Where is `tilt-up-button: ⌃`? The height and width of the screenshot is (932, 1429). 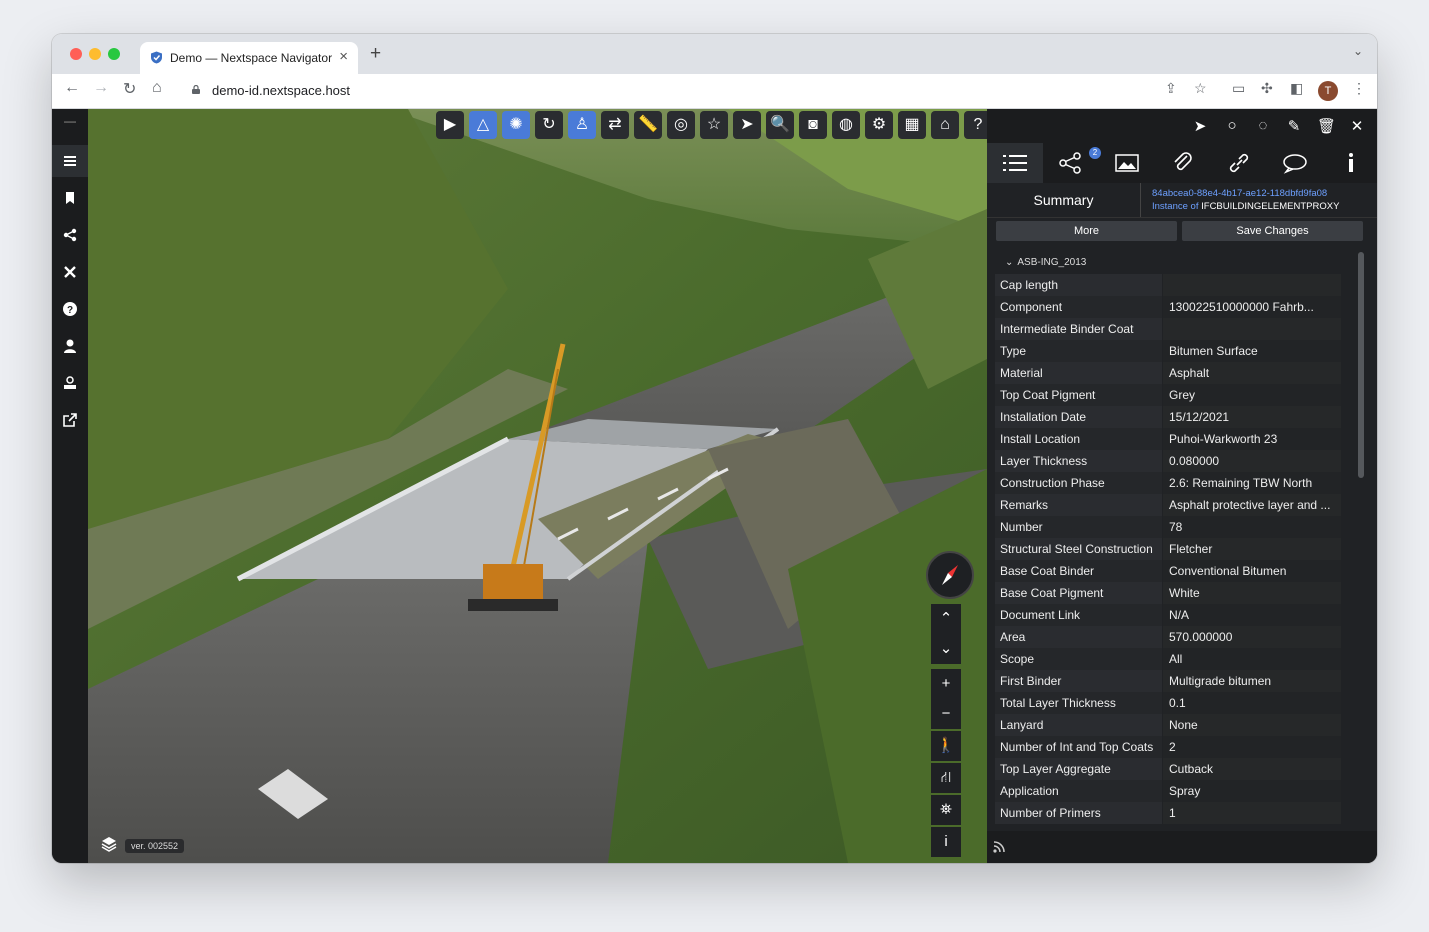
tilt-up-button: ⌃ is located at coordinates (946, 619).